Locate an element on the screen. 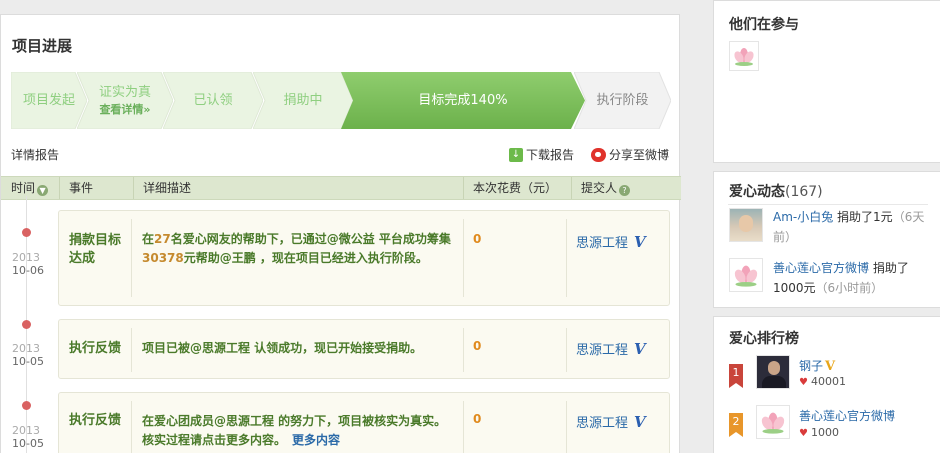 The width and height of the screenshot is (940, 453). feed-title: 爱心动态(167) is located at coordinates (776, 192).